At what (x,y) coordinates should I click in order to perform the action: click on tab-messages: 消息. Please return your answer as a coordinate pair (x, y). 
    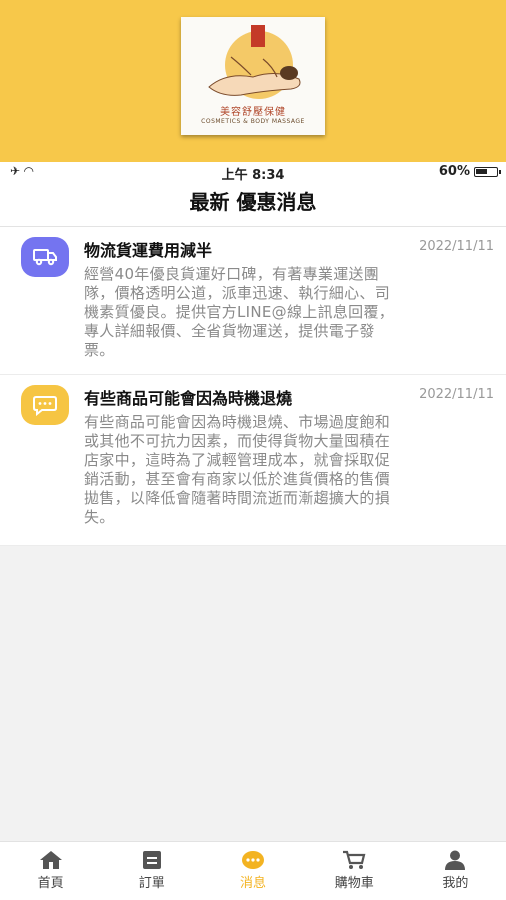
    Looking at the image, I should click on (252, 871).